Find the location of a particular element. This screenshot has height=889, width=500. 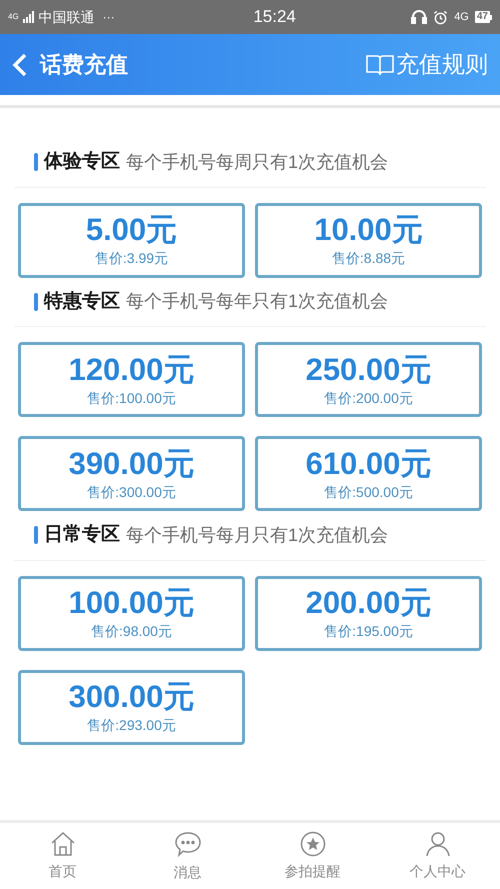

recharge-option: 200.00元 售价:195.00元 is located at coordinates (368, 613).